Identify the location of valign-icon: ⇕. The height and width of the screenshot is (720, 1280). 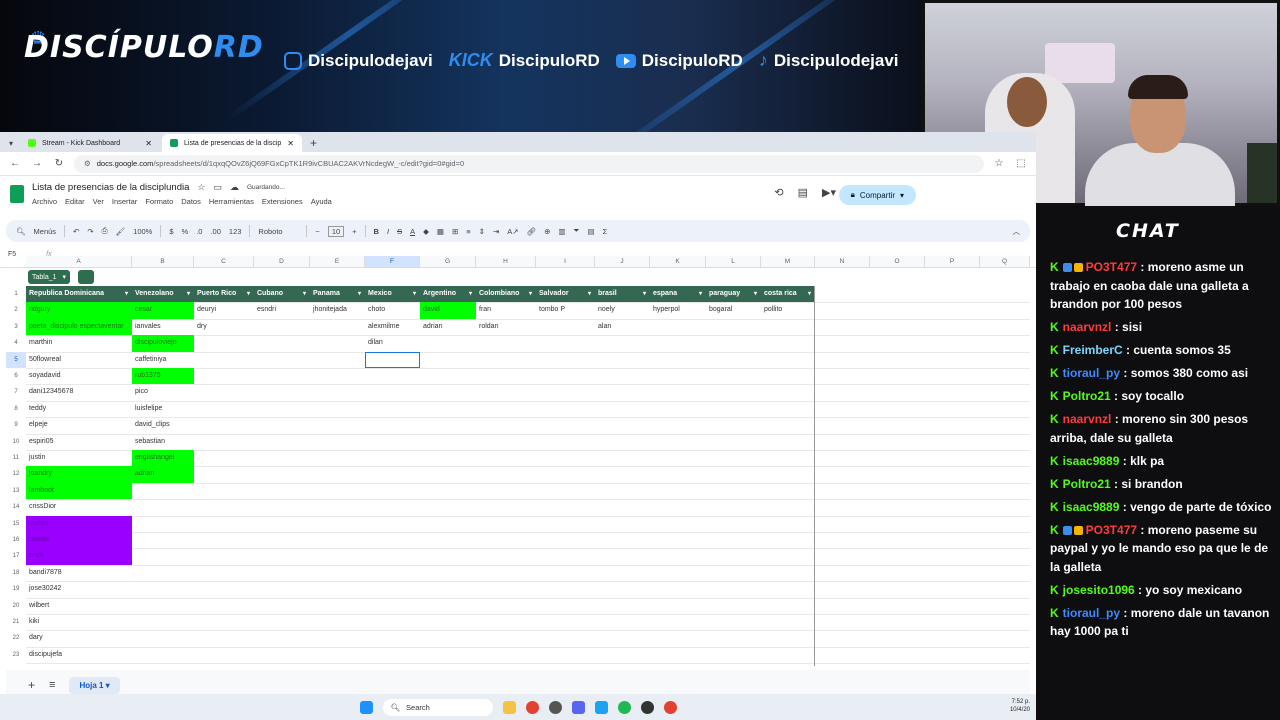
(482, 231).